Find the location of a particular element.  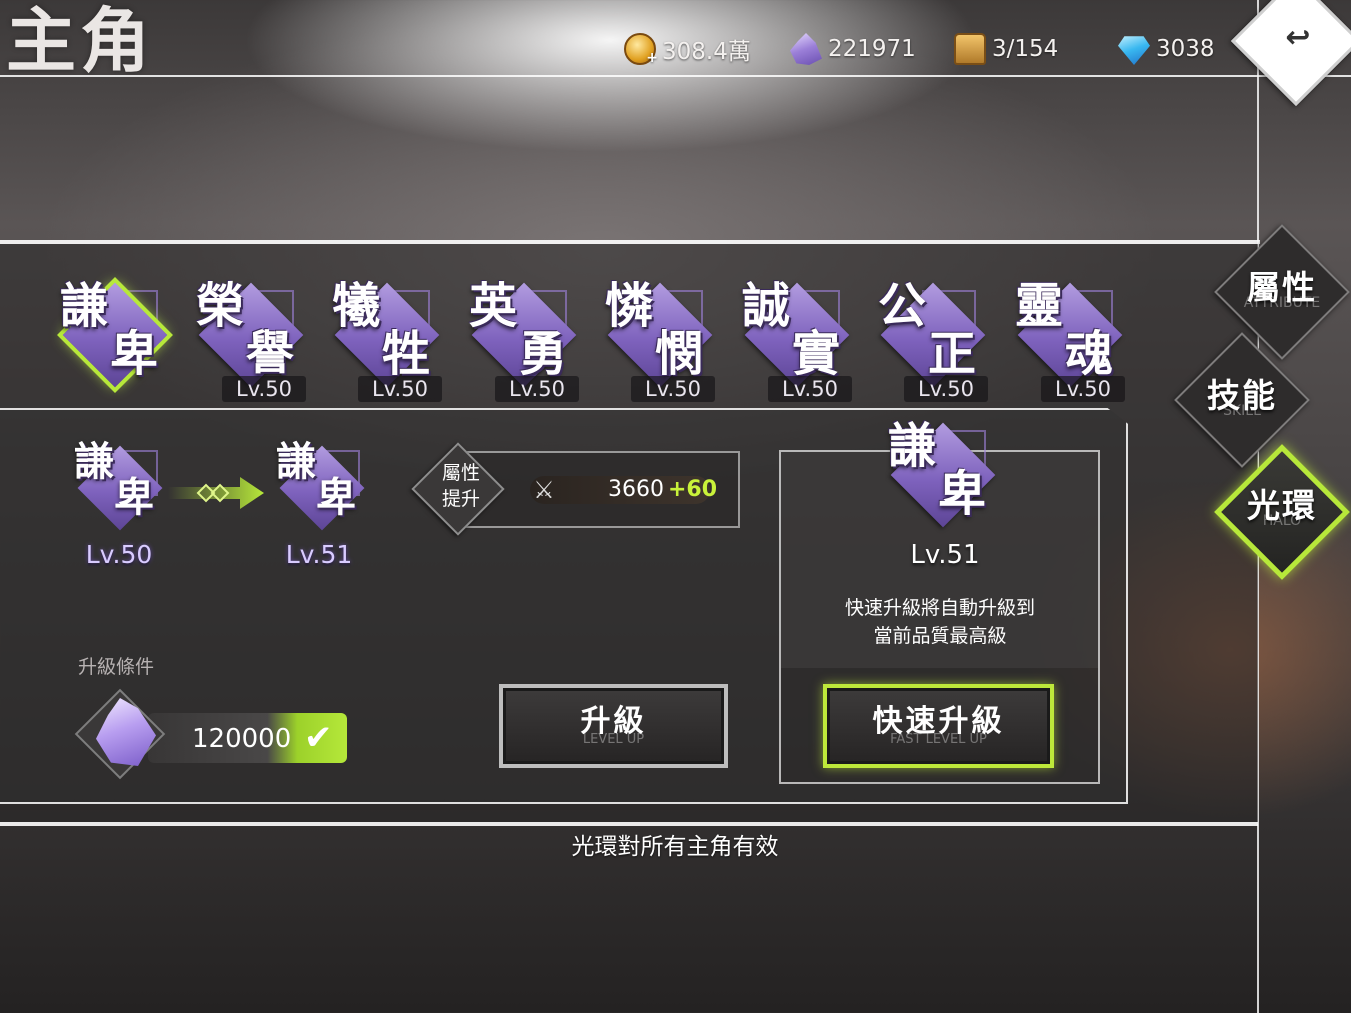

diamond-resource: 3038 is located at coordinates (1166, 49).